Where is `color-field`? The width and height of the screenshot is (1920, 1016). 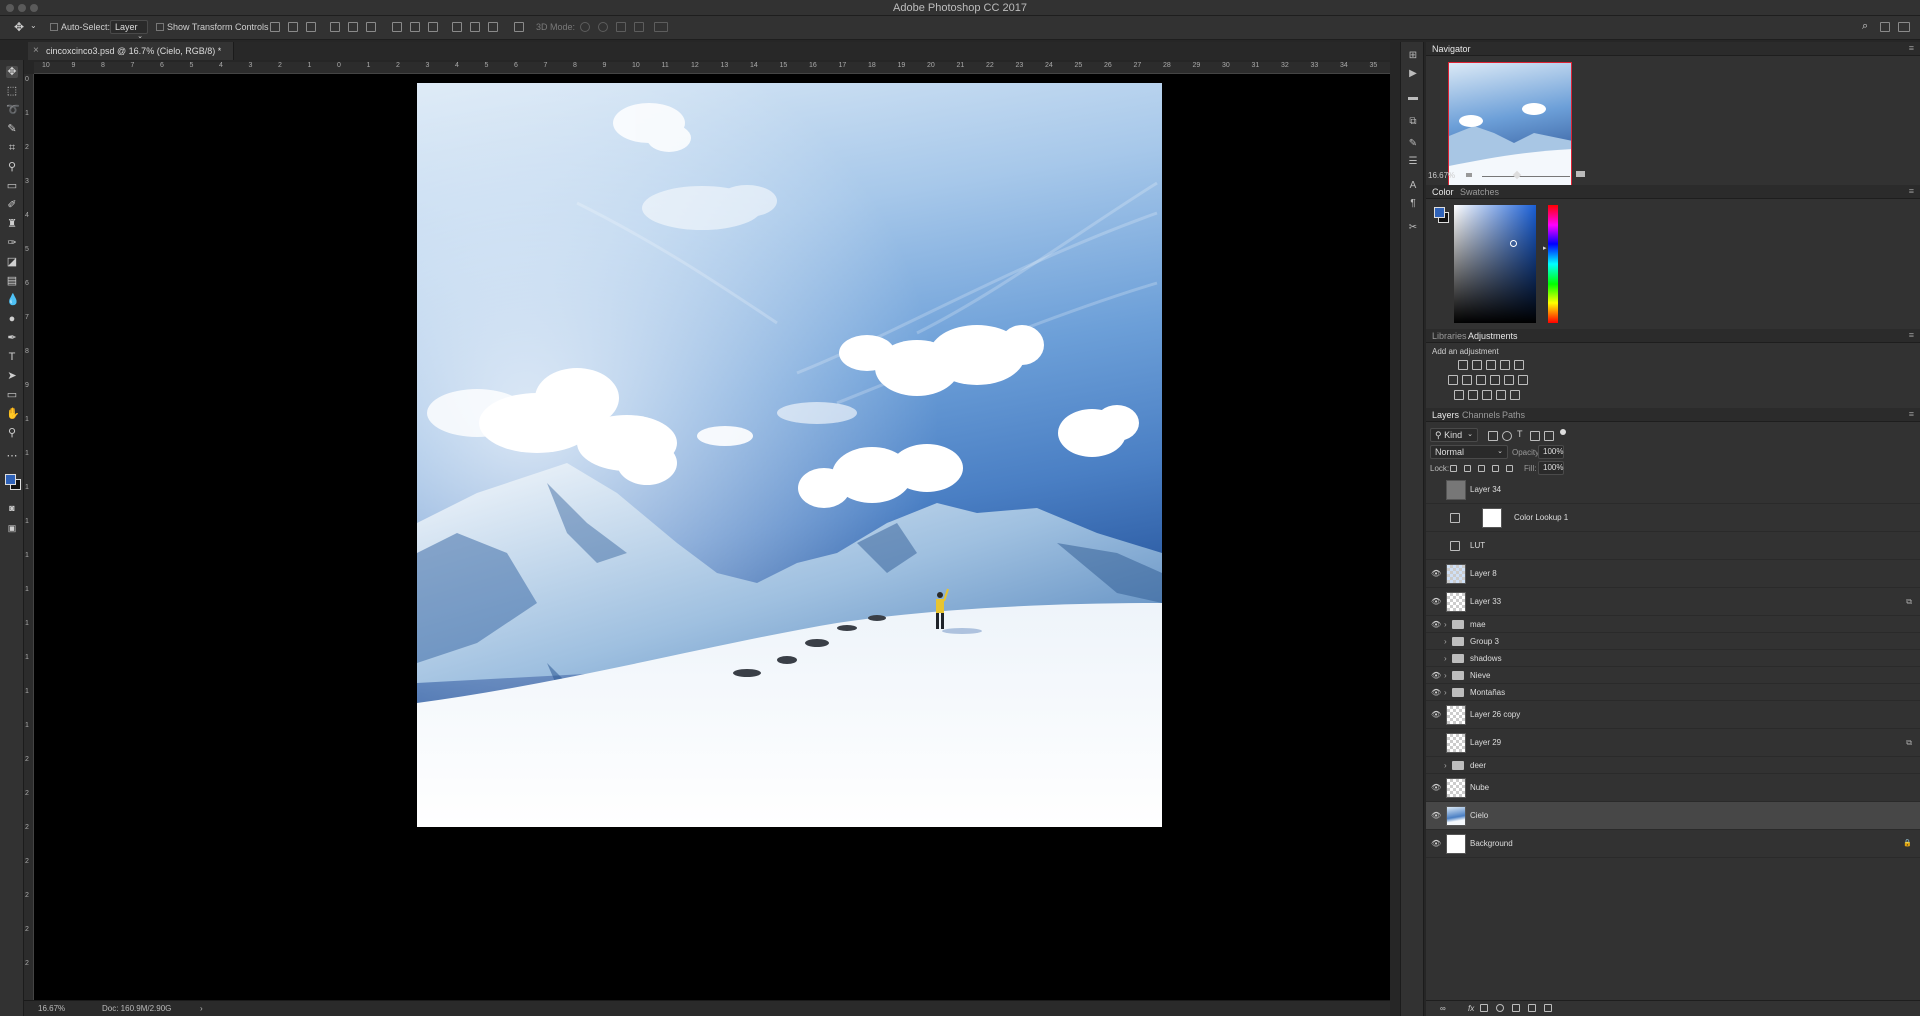 color-field is located at coordinates (1495, 264).